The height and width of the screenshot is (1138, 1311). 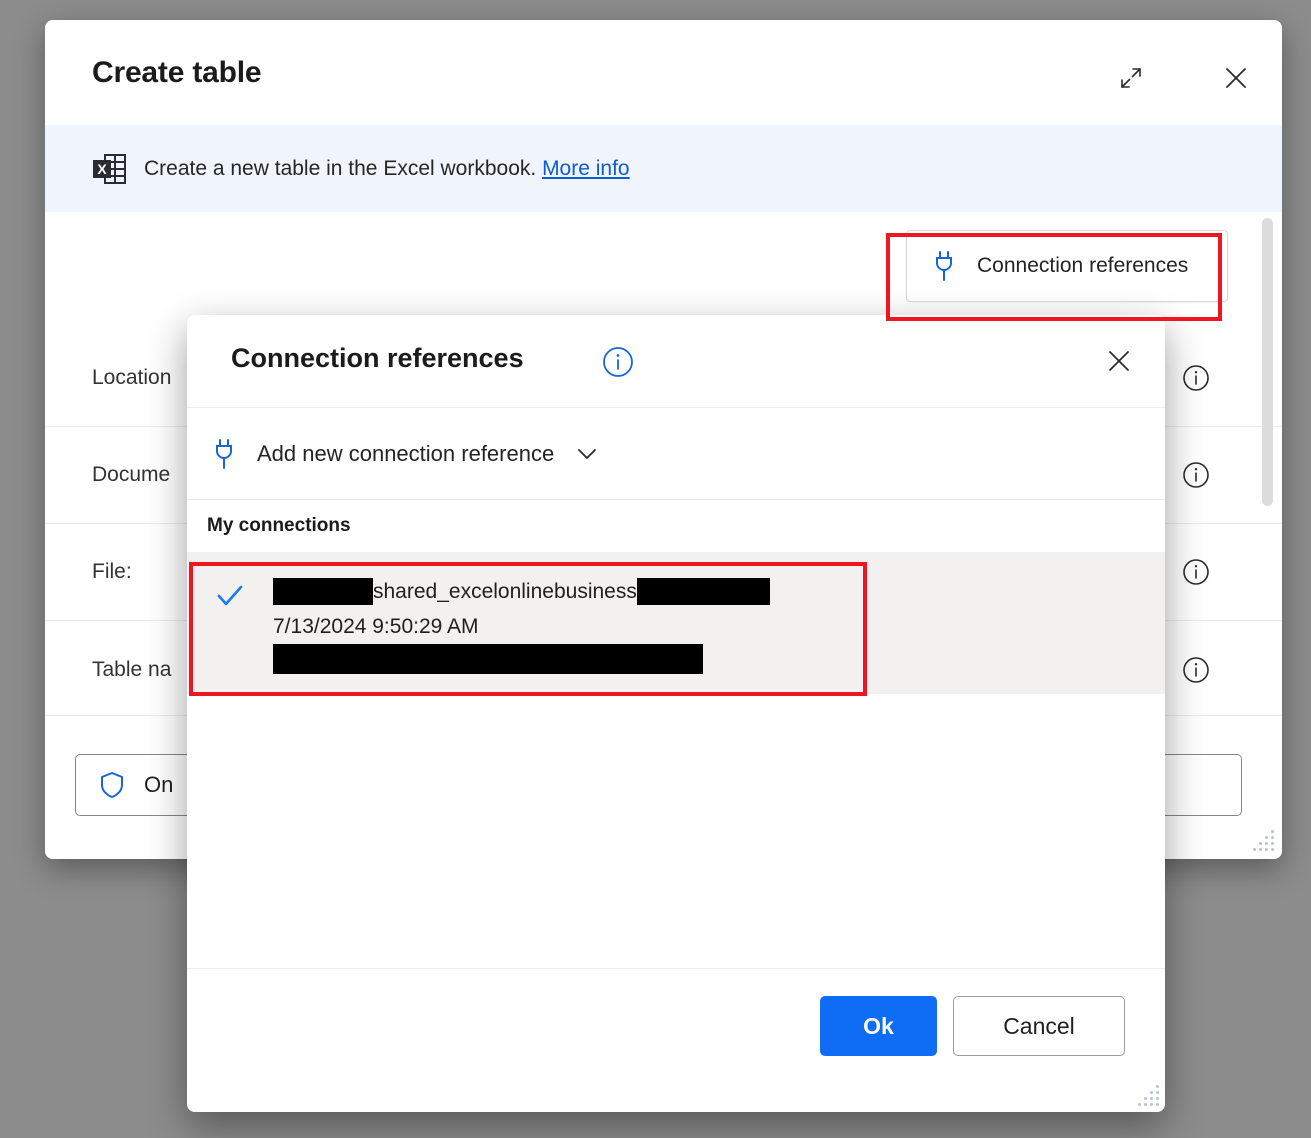 I want to click on svg-text: X, so click(x=102, y=169).